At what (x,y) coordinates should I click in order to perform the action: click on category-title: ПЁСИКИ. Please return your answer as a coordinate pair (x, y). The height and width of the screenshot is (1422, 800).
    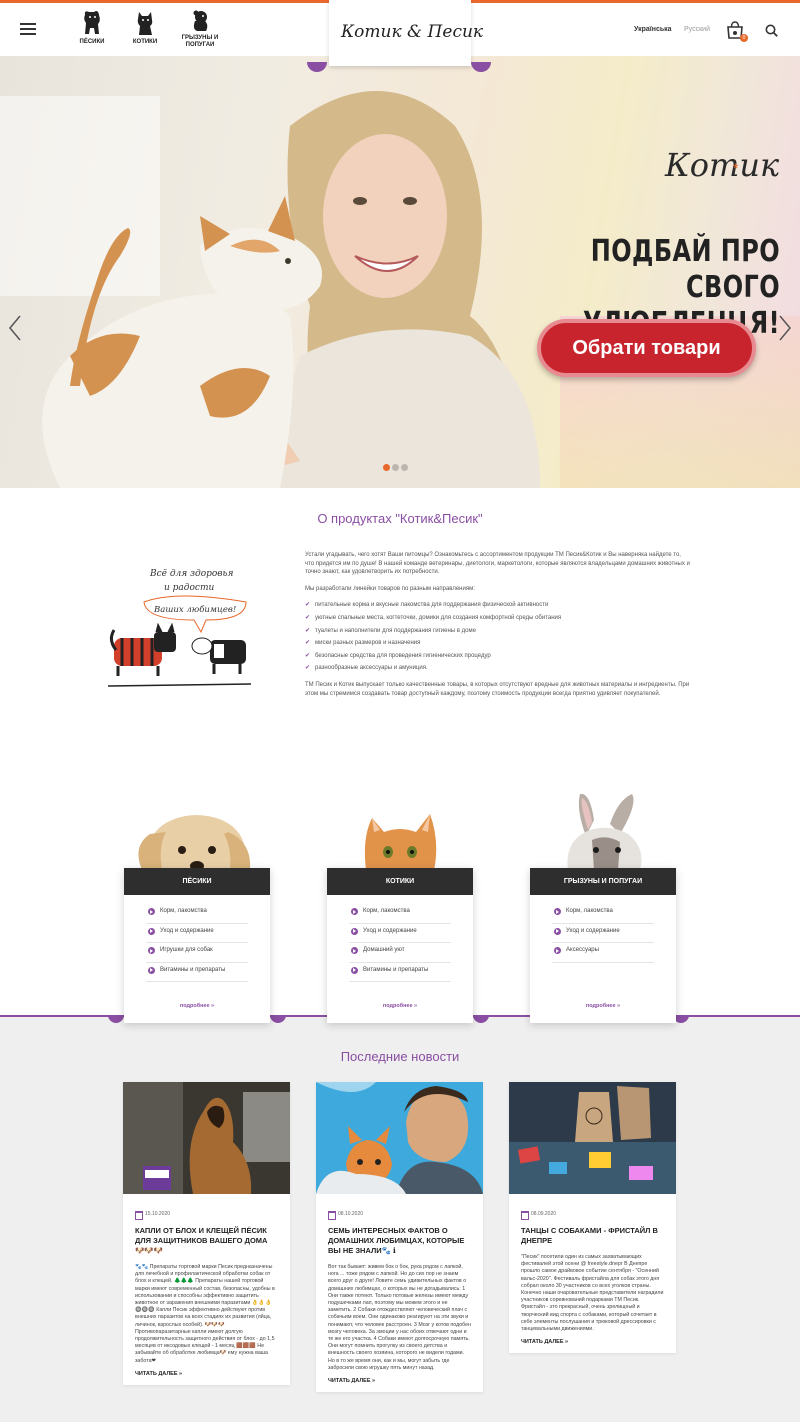
    Looking at the image, I should click on (197, 881).